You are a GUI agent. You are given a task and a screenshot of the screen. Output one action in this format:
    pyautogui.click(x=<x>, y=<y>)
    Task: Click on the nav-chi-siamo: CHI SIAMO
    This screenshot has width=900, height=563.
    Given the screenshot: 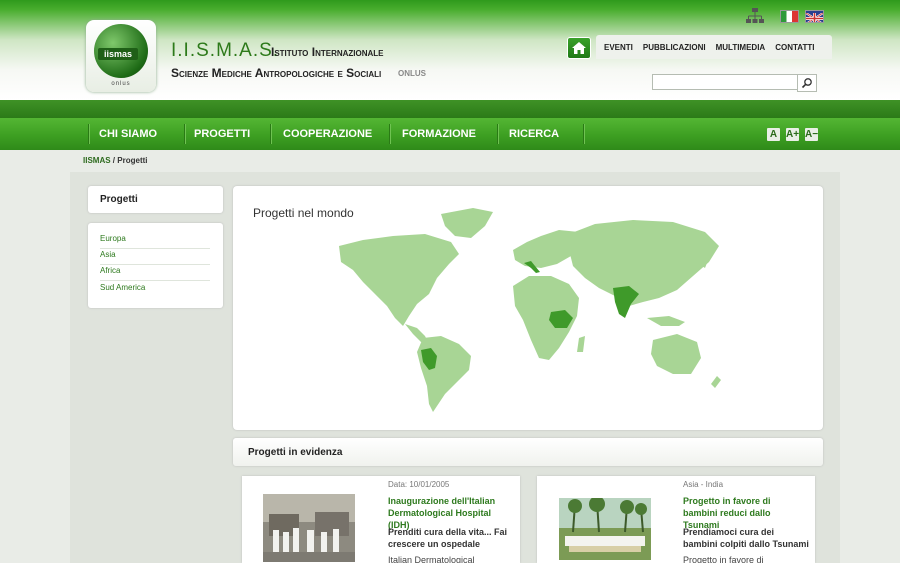 What is the action you would take?
    pyautogui.click(x=128, y=134)
    